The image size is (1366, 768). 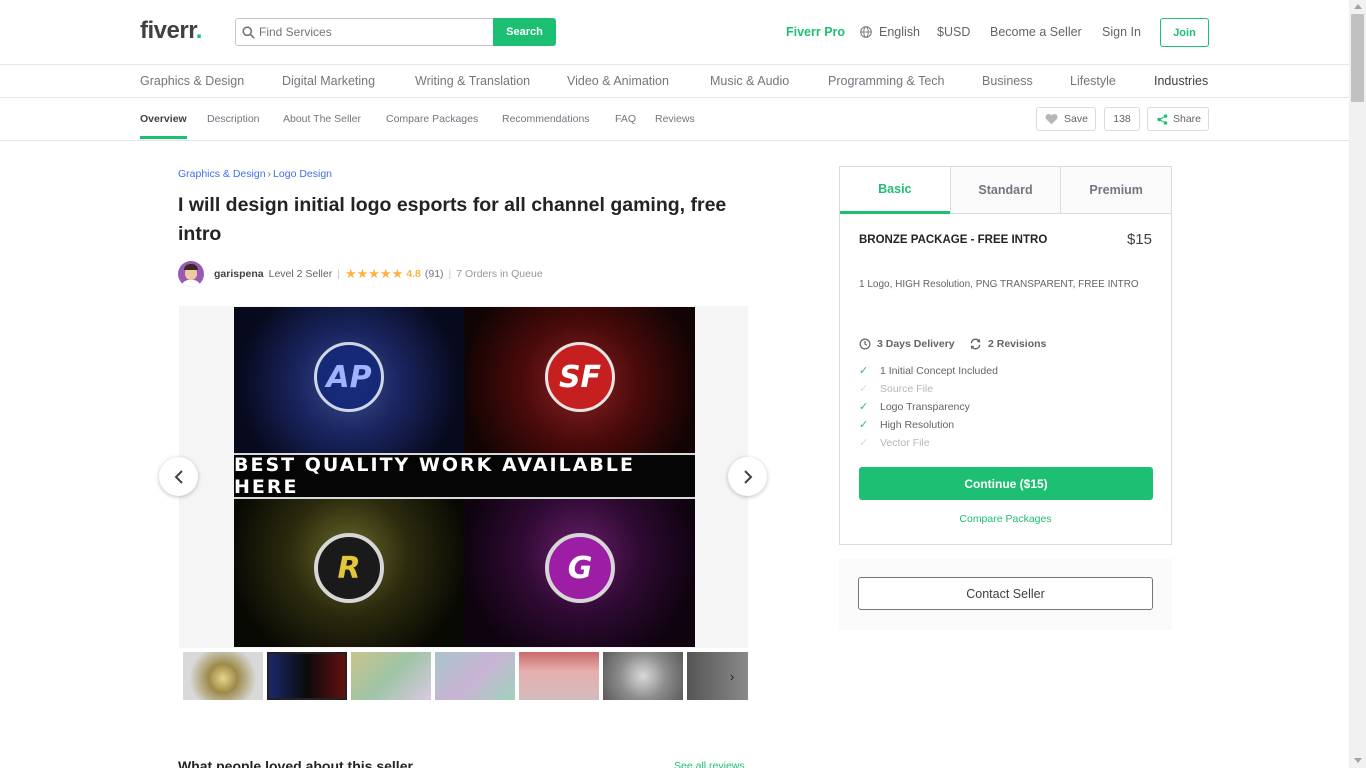 I want to click on category-industries: Industries, so click(x=1181, y=81).